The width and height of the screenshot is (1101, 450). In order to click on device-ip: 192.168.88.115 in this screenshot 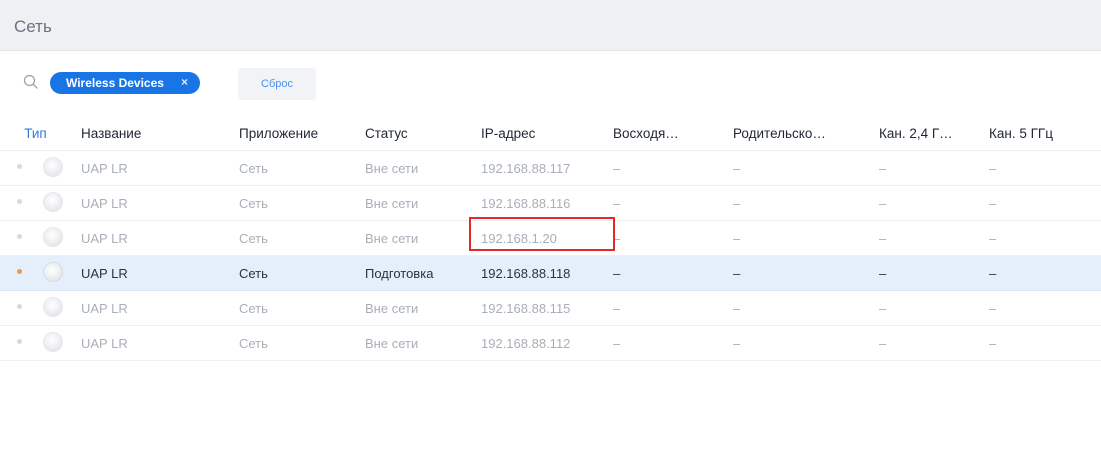, I will do `click(546, 308)`.